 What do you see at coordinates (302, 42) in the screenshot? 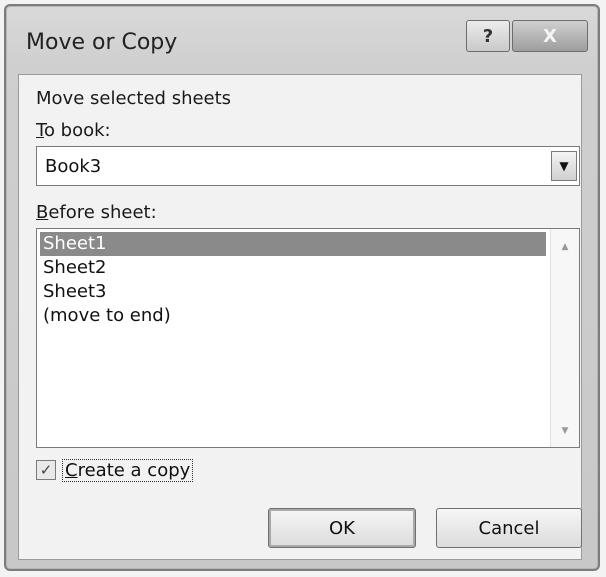
I see `title-bar: Move or Copy ? X` at bounding box center [302, 42].